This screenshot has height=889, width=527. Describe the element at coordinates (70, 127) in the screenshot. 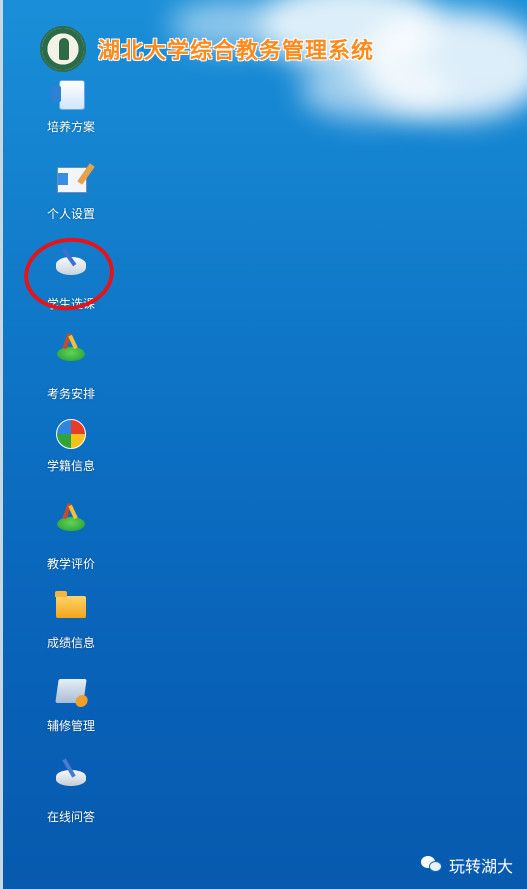

I see `desktop-icon-label: 培养方案` at that location.